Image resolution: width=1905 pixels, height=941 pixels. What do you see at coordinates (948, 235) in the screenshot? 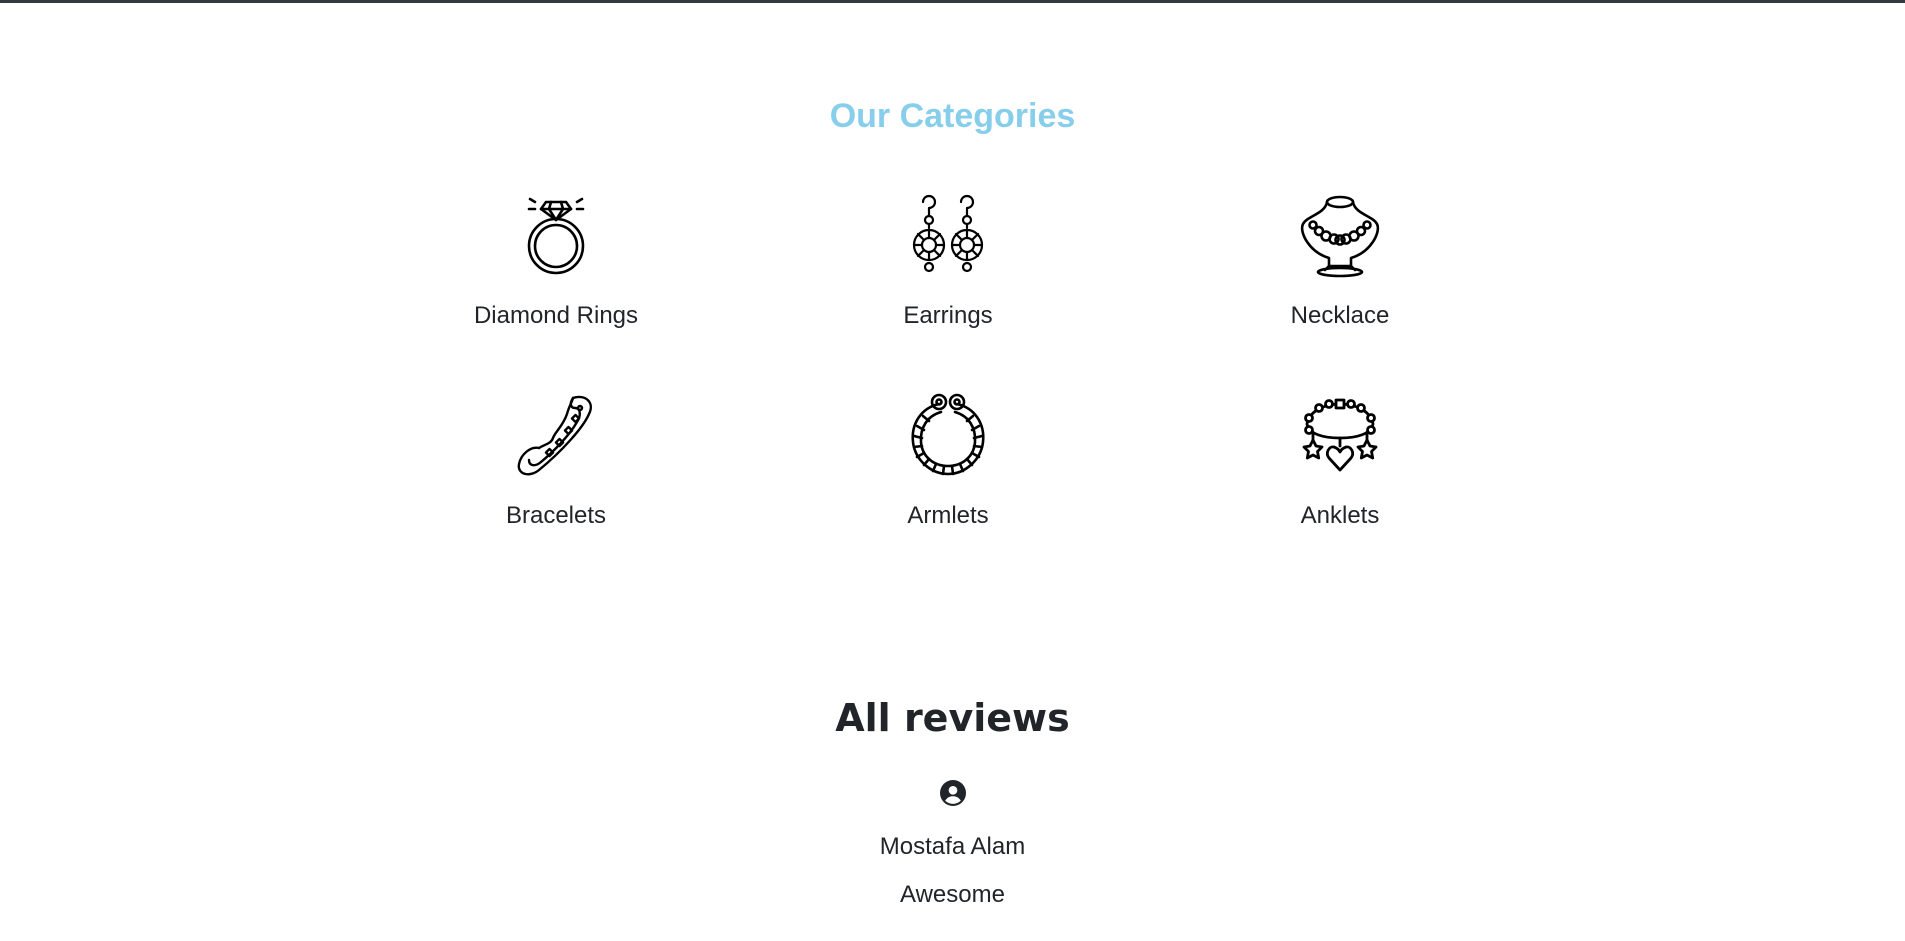
I see `earrings-icon` at bounding box center [948, 235].